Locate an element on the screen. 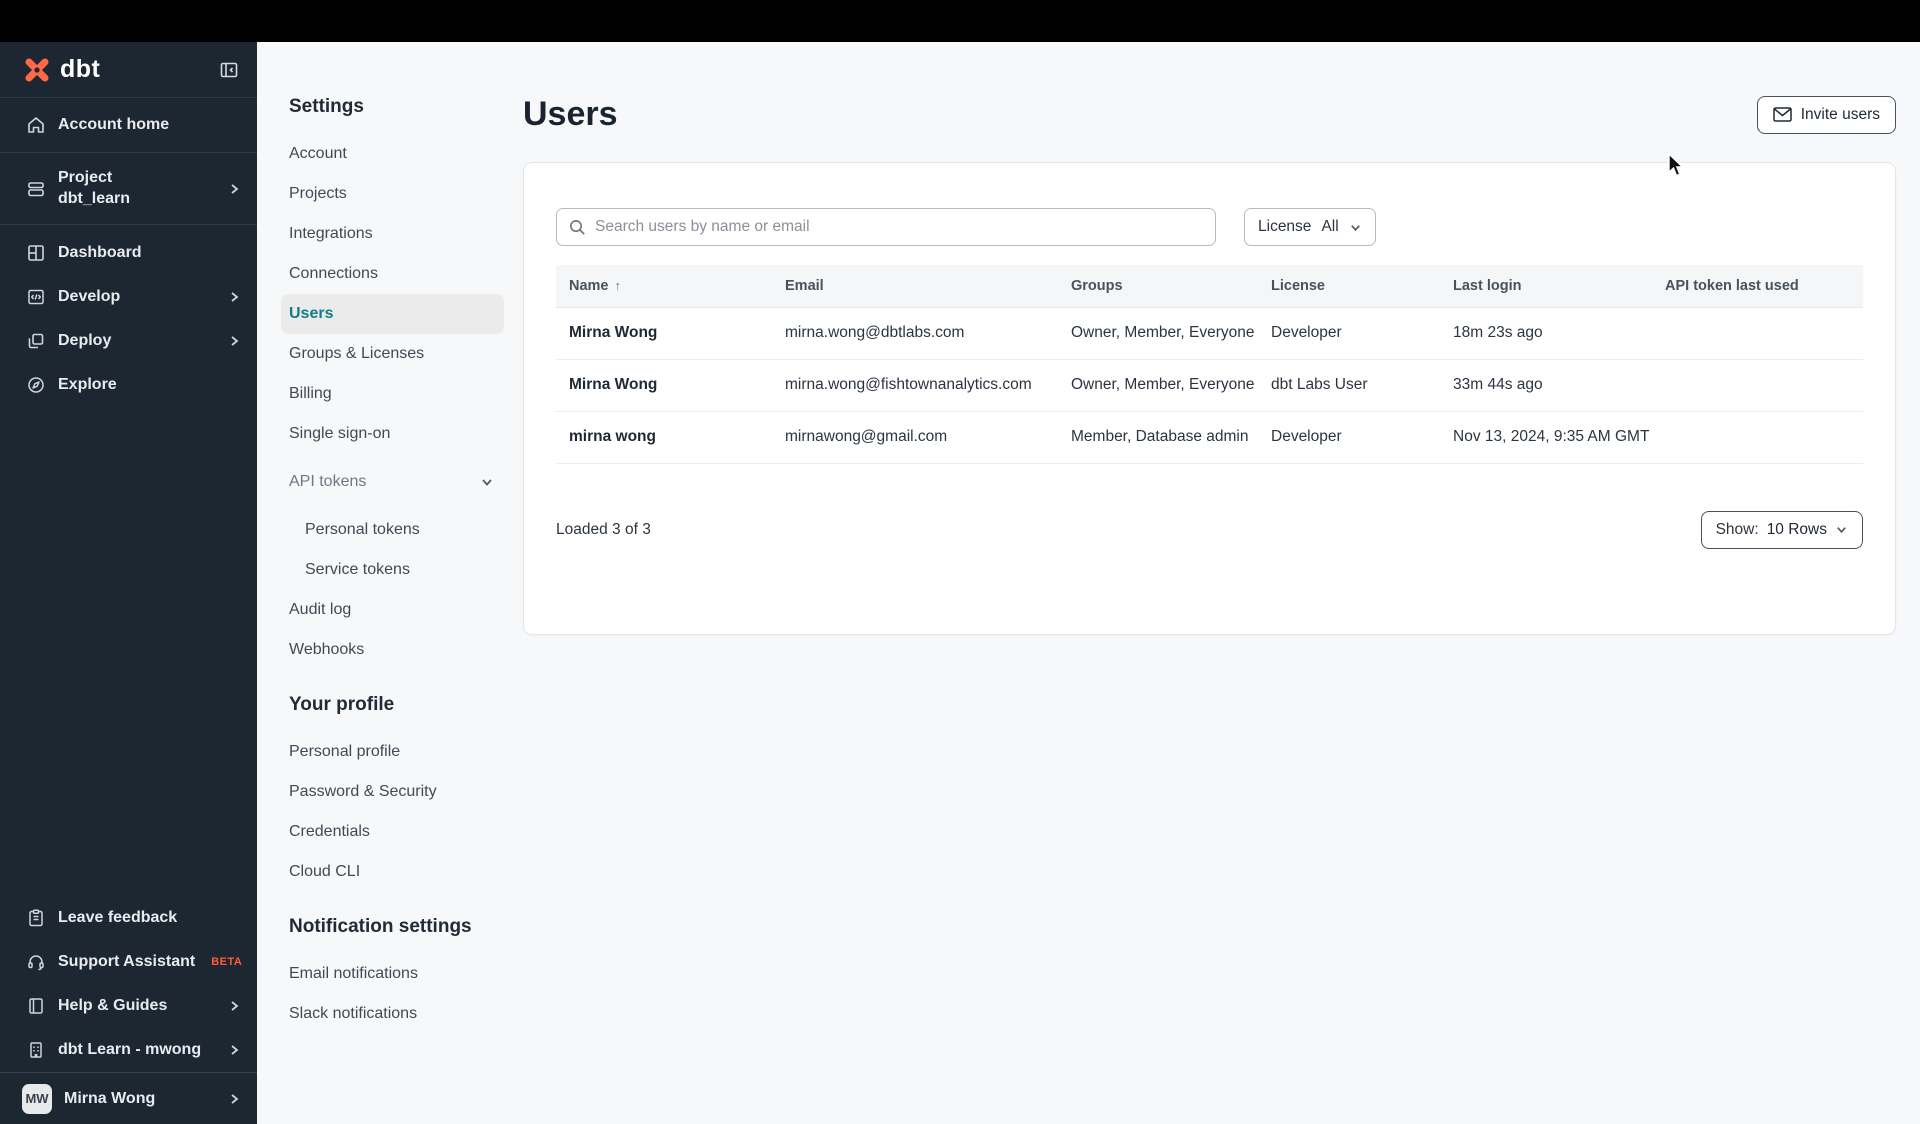 This screenshot has height=1124, width=1920. settings-nav-cloud-cli: Cloud CLI is located at coordinates (392, 872).